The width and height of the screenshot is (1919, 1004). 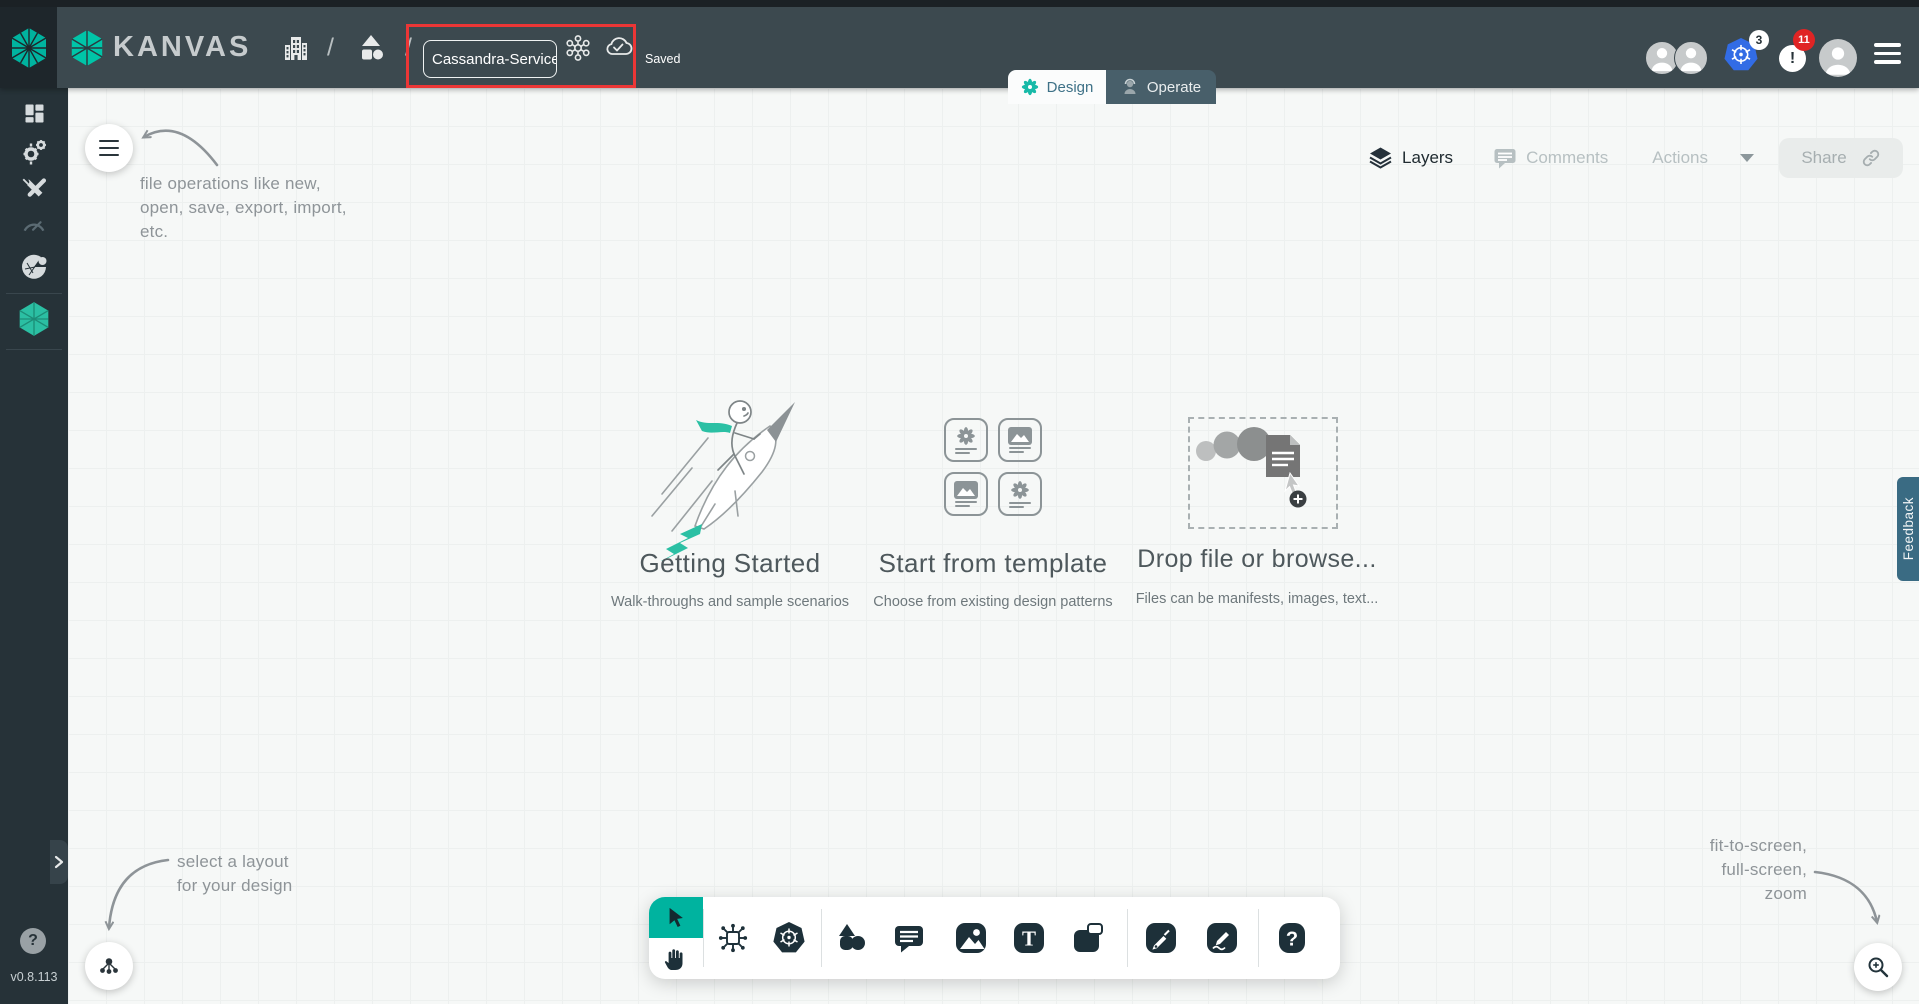 I want to click on question-icon: ?, so click(x=1292, y=938).